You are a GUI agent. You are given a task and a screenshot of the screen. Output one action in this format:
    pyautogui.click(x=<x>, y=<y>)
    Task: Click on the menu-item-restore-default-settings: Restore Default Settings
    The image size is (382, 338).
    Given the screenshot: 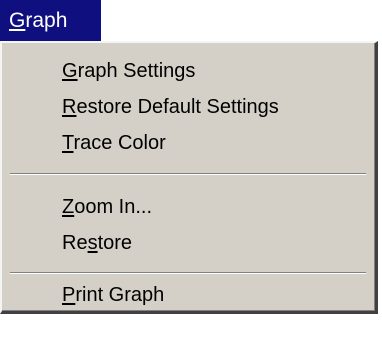 What is the action you would take?
    pyautogui.click(x=188, y=107)
    